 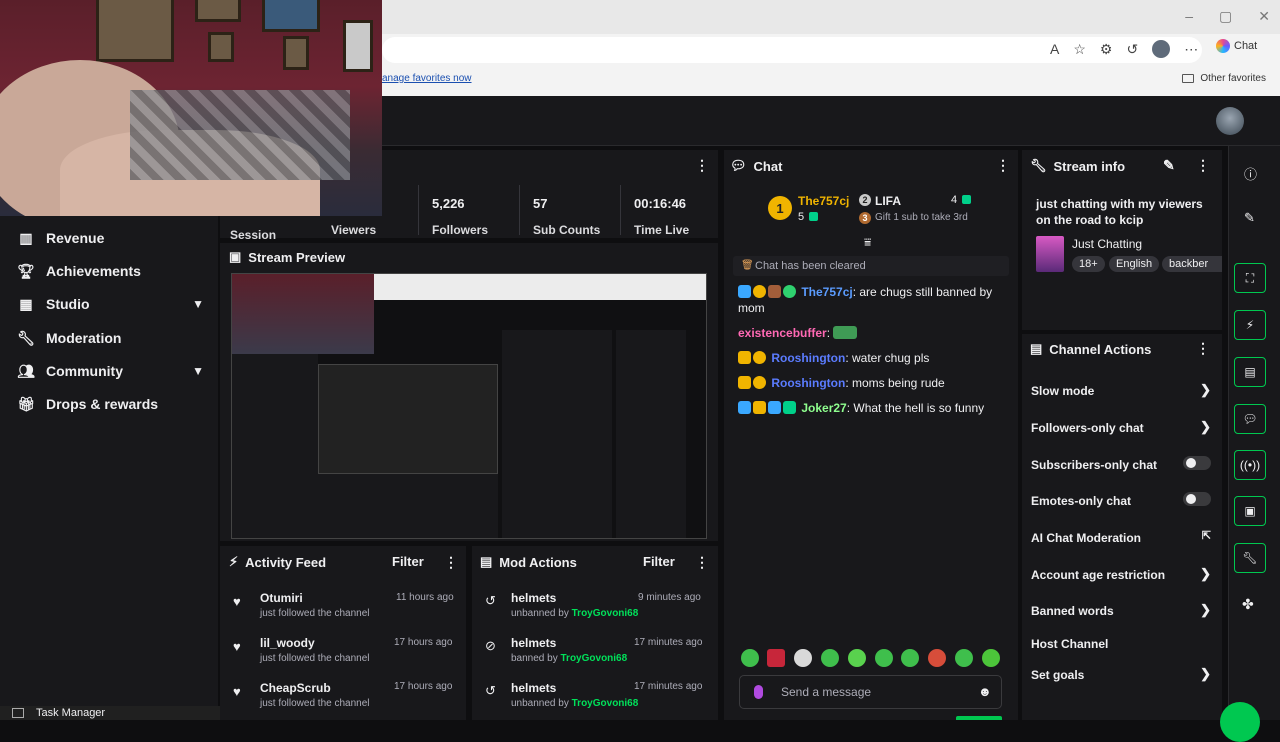 What do you see at coordinates (758, 692) in the screenshot?
I see `microphone-icon` at bounding box center [758, 692].